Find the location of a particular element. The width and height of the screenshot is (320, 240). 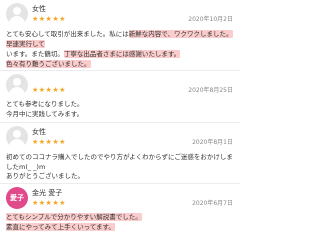

review-text-line: ありがとうございました。 is located at coordinates (45, 176).